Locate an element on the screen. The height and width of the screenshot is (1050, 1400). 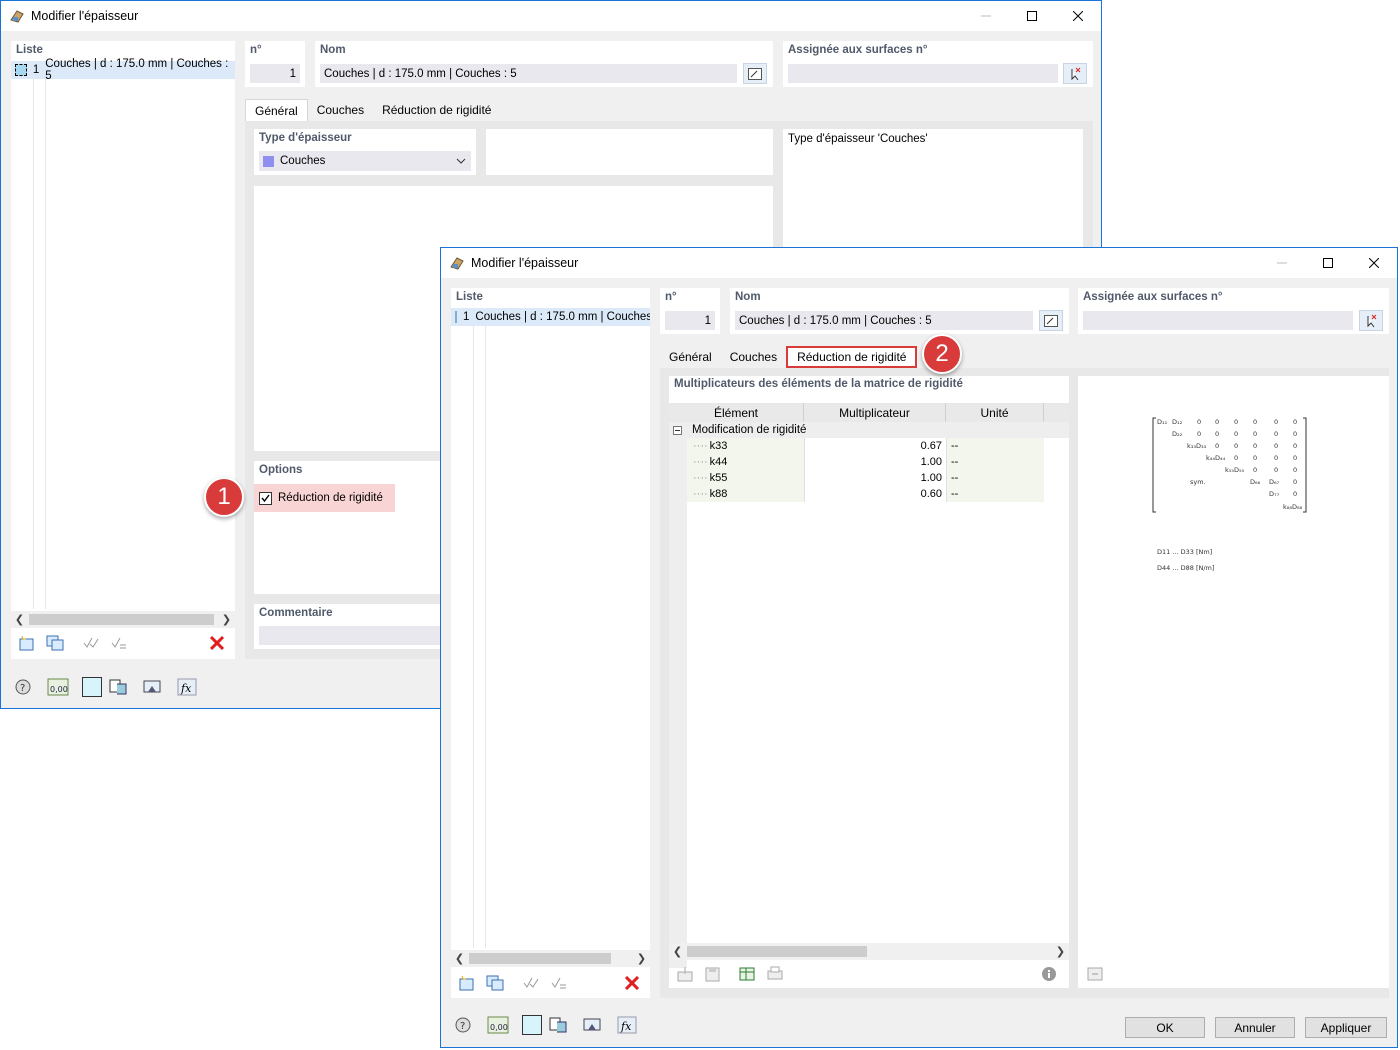
table-header: Élément Multiplicateur Unité is located at coordinates (869, 412).